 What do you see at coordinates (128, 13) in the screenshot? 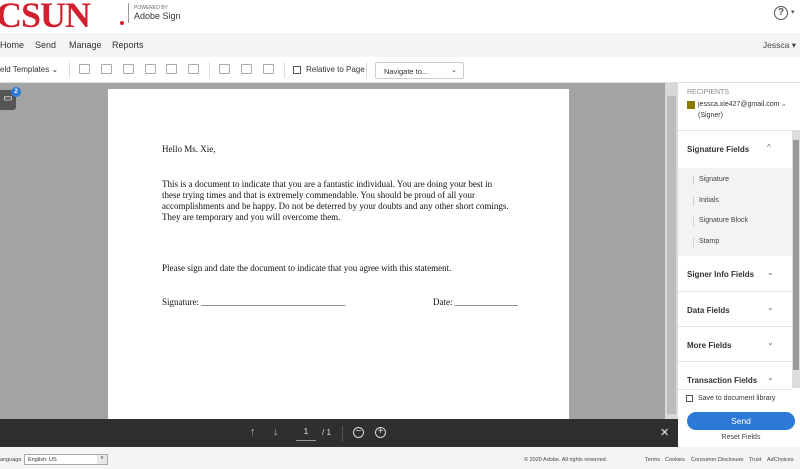
I see `logo-divider` at bounding box center [128, 13].